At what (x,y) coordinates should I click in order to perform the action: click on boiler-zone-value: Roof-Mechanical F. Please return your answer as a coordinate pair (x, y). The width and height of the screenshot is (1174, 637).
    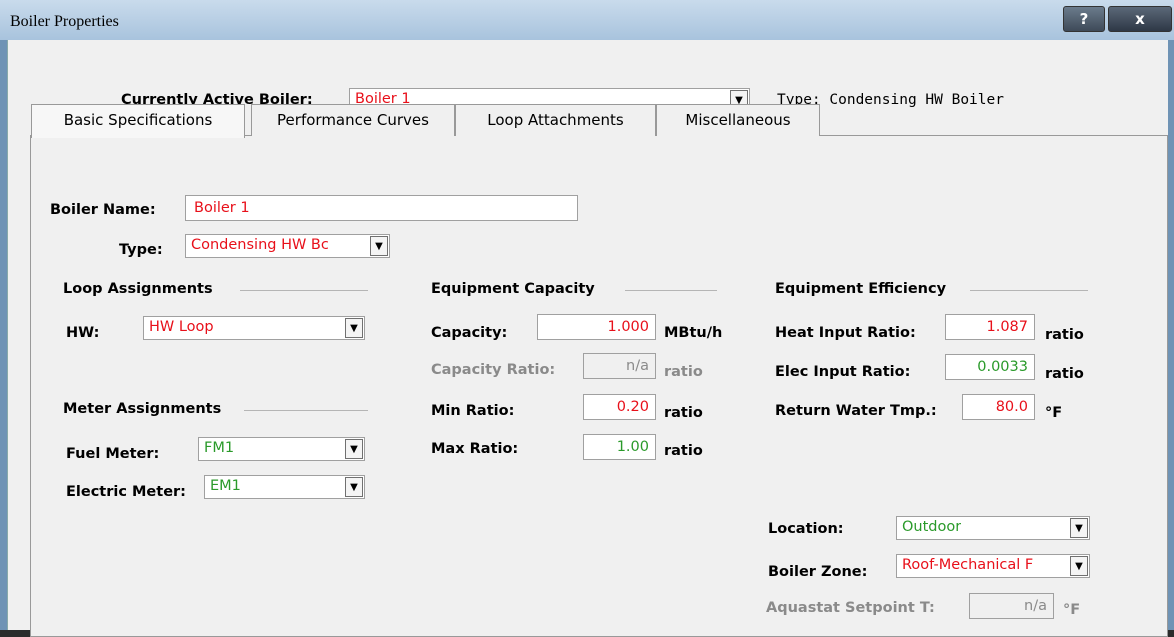
    Looking at the image, I should click on (968, 565).